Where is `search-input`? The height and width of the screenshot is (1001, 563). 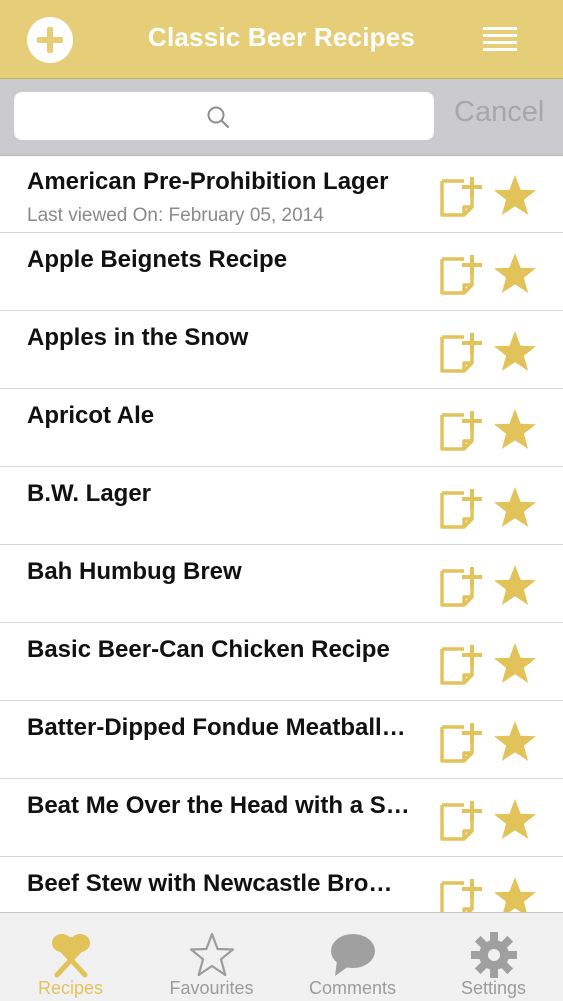
search-input is located at coordinates (223, 117).